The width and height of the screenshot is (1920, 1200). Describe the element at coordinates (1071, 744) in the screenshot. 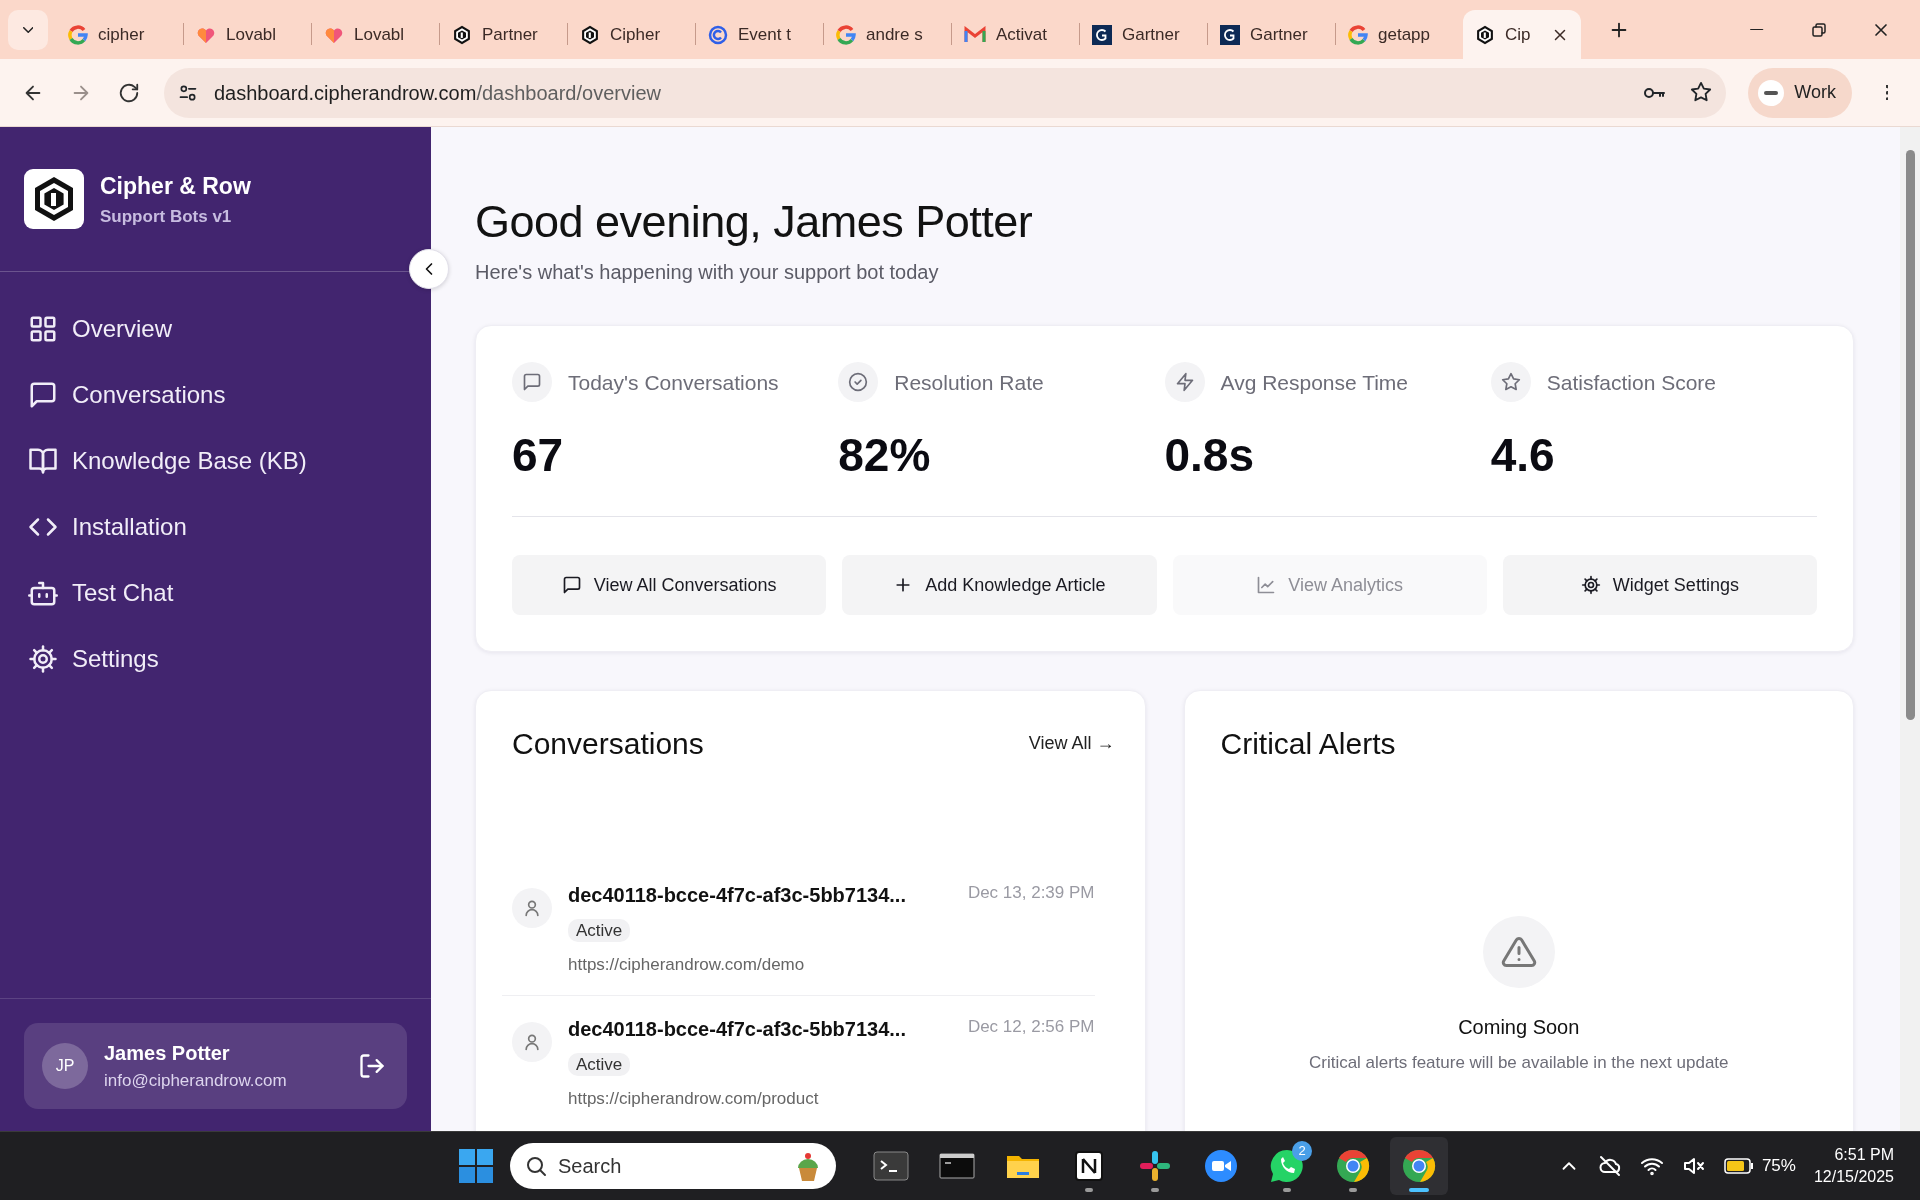

I see `view-all-link: View All →` at that location.